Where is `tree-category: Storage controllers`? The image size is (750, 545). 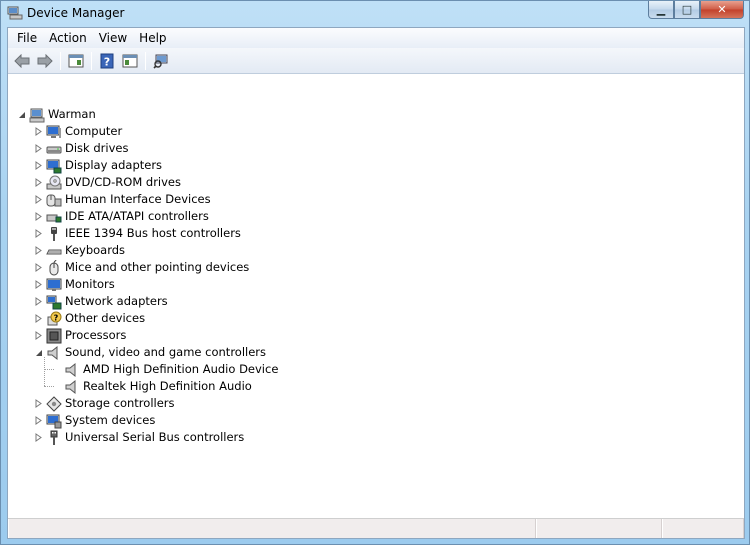
tree-category: Storage controllers is located at coordinates (104, 403).